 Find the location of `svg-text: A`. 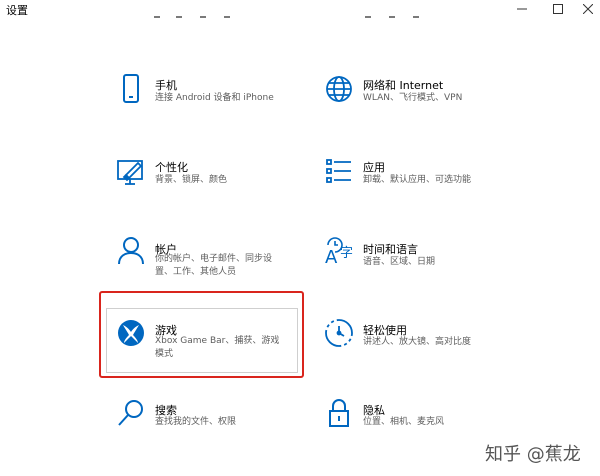

svg-text: A is located at coordinates (331, 257).